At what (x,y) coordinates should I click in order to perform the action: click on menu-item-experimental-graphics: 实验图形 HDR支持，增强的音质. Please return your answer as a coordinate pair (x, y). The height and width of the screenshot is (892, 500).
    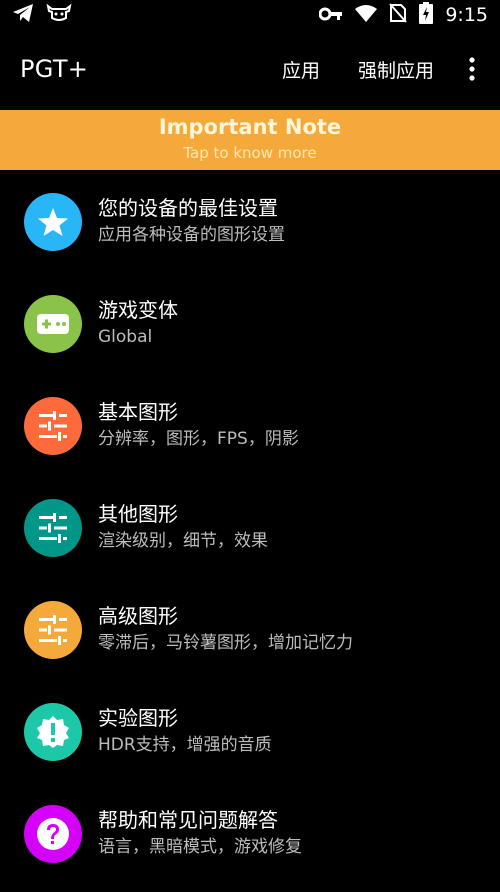
    Looking at the image, I should click on (250, 732).